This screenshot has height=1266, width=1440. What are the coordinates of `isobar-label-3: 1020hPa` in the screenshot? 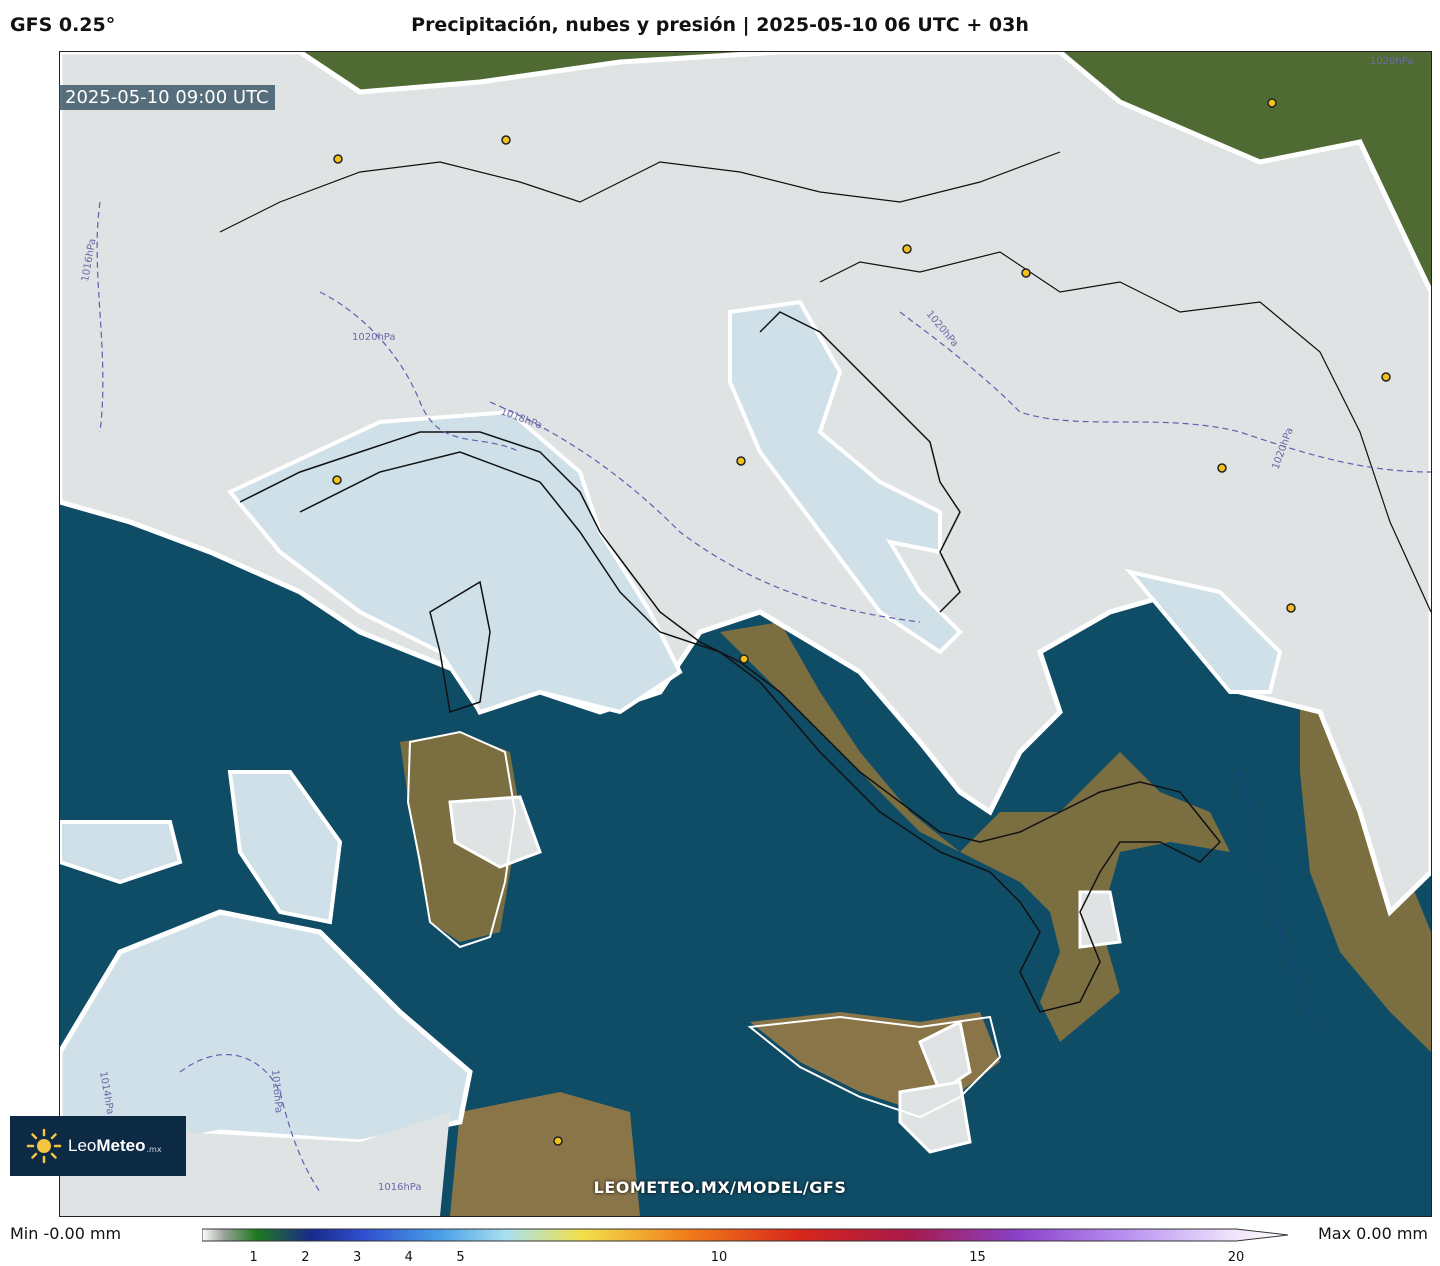 It's located at (374, 337).